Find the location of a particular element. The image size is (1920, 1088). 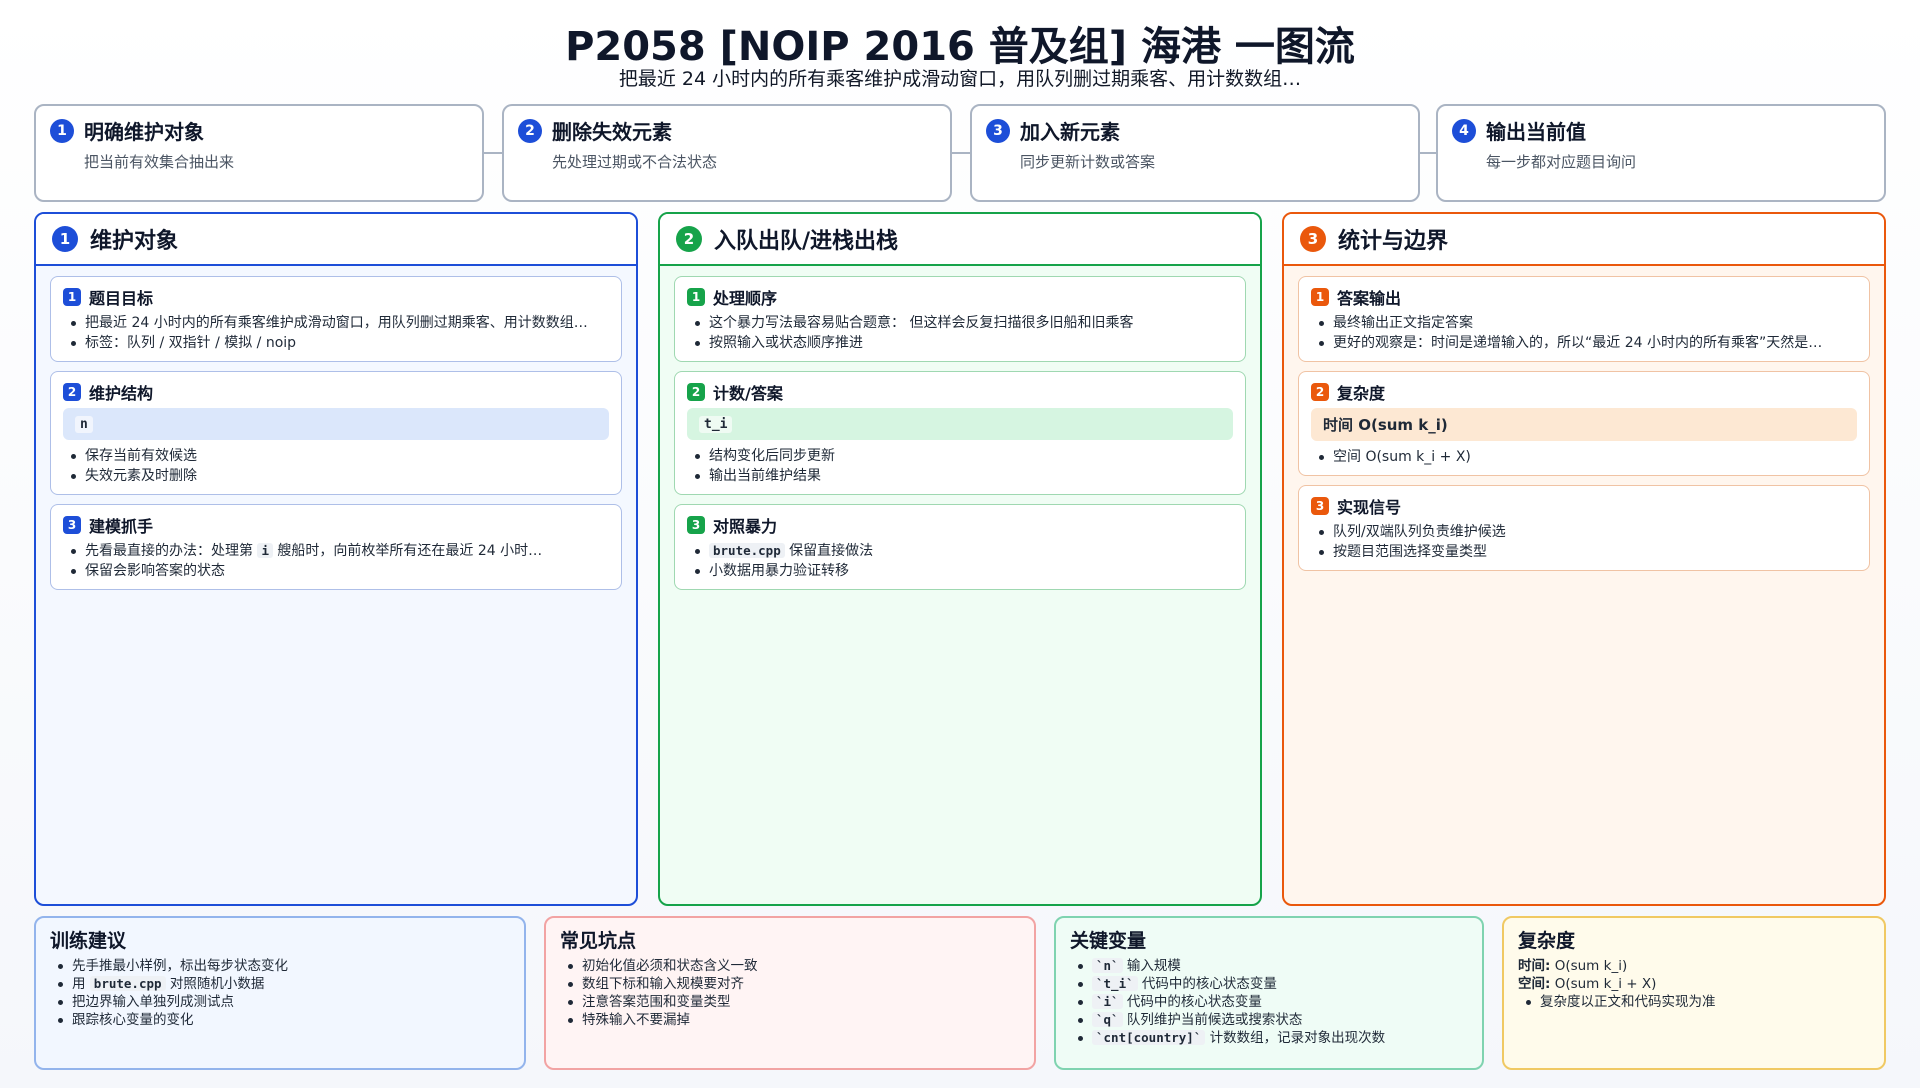

list-item: 按照输入或状态顺序推进 is located at coordinates (960, 343).